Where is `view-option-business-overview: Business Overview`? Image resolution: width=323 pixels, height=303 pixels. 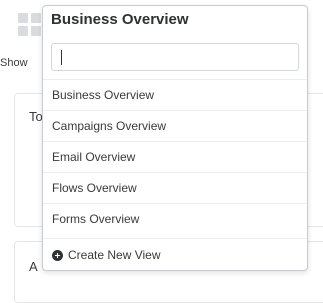 view-option-business-overview: Business Overview is located at coordinates (175, 94).